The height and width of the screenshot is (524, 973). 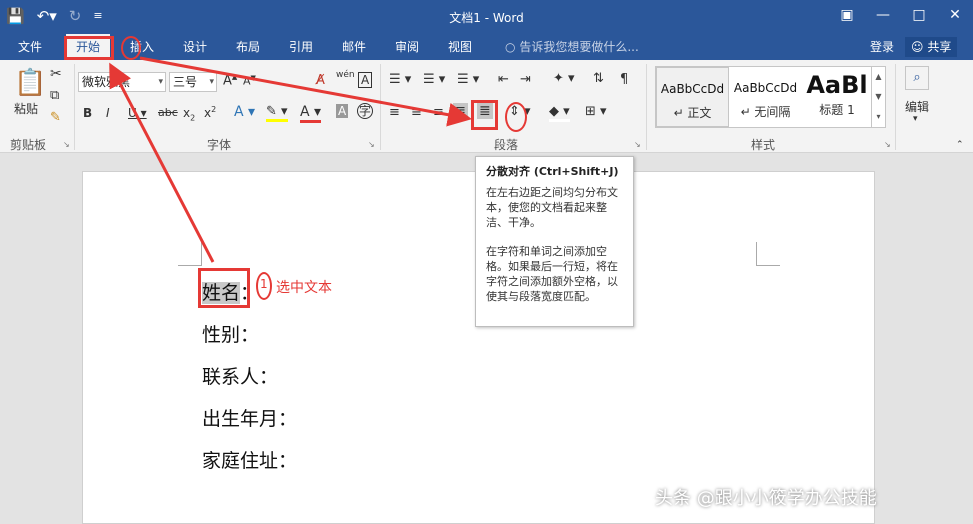 What do you see at coordinates (249, 81) in the screenshot?
I see `shrink-font-icon: A▼` at bounding box center [249, 81].